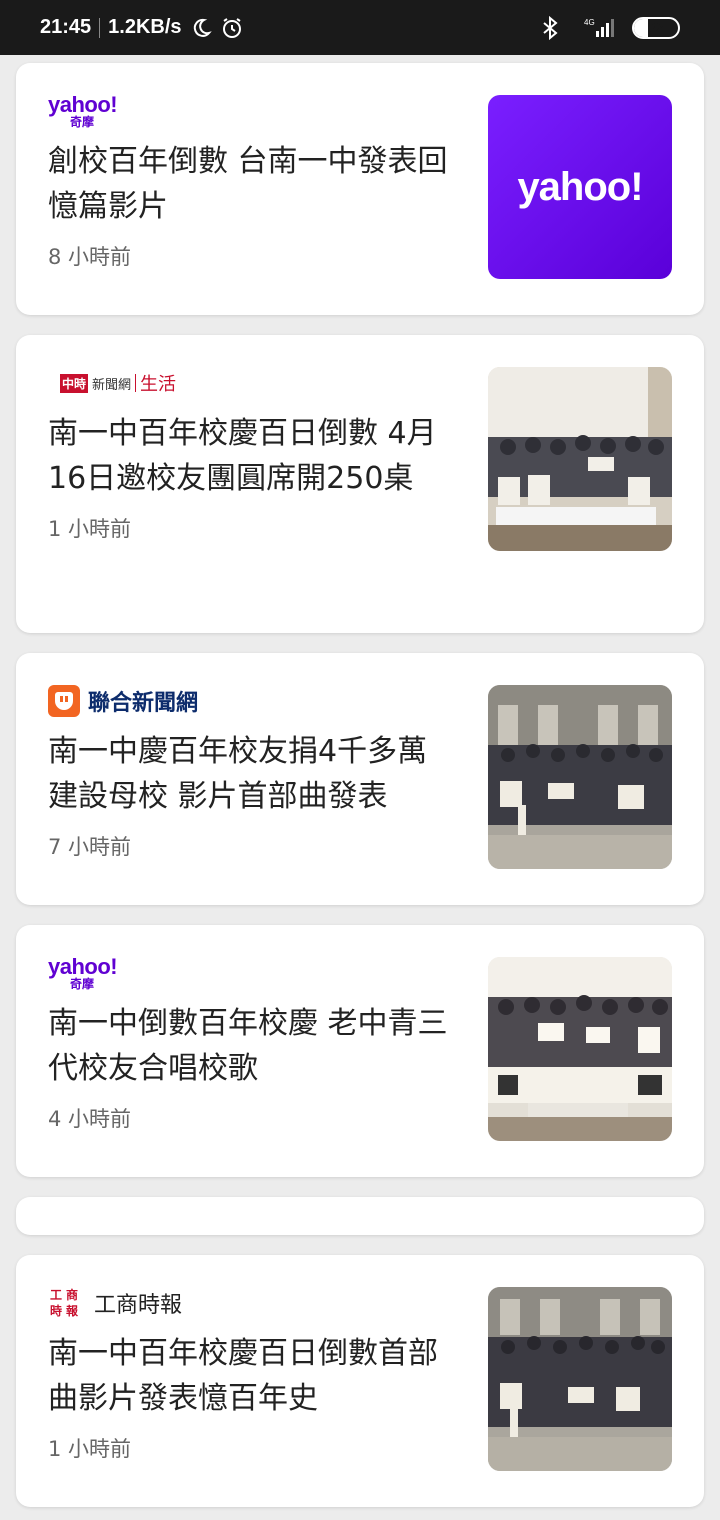 The image size is (720, 1520). I want to click on moon-icon, so click(201, 28).